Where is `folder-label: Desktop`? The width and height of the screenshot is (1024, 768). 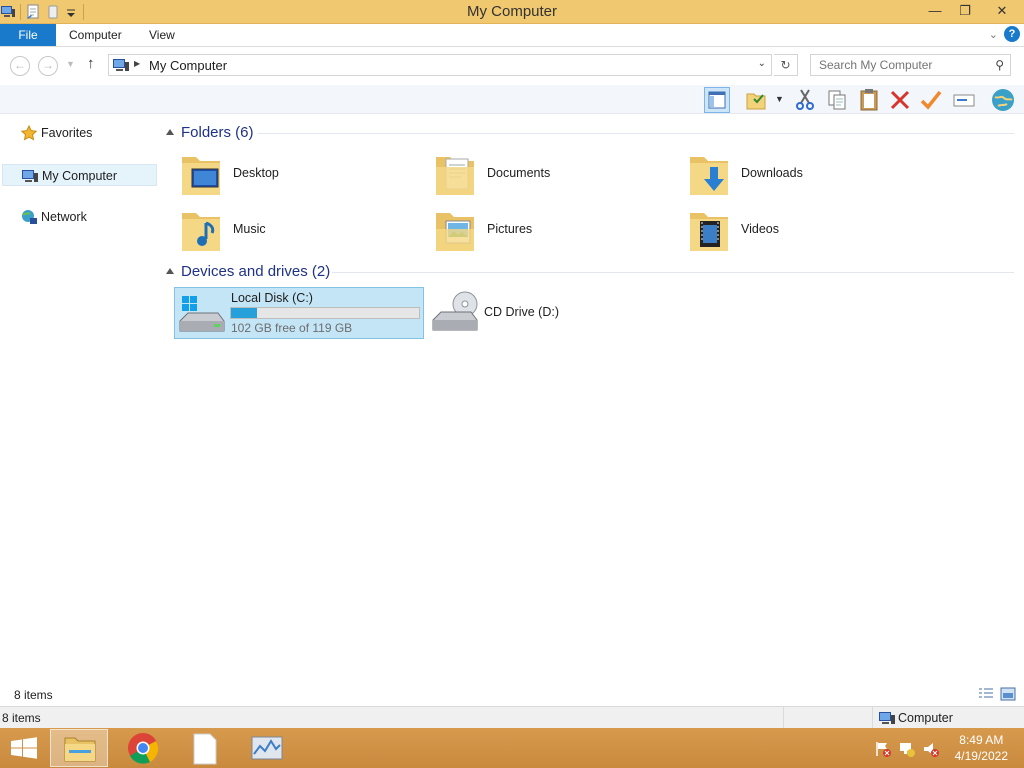
folder-label: Desktop is located at coordinates (256, 173).